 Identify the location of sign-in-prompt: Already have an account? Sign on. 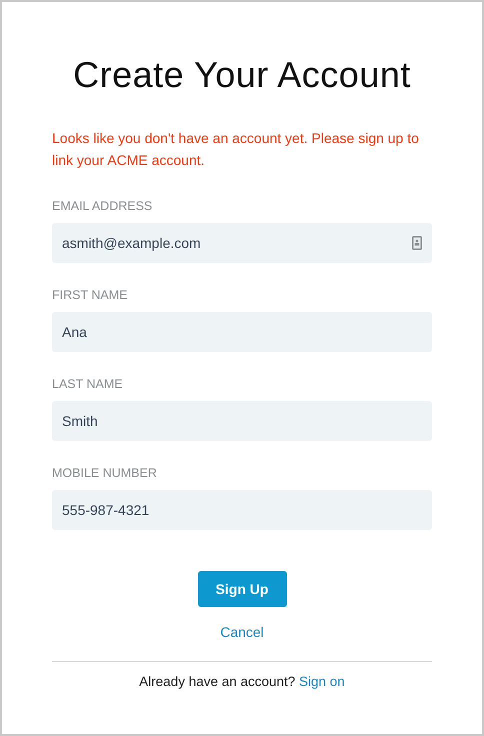
(242, 681).